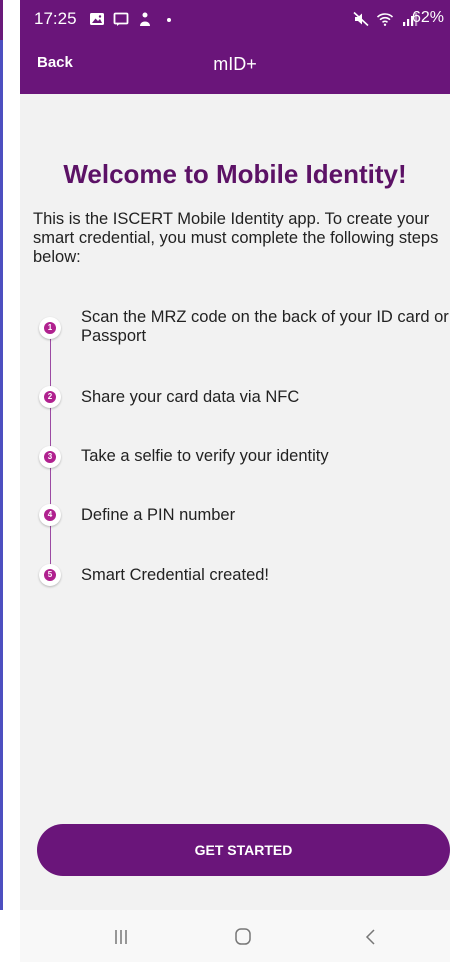 Image resolution: width=450 pixels, height=962 pixels. What do you see at coordinates (235, 64) in the screenshot?
I see `app-title: mID+` at bounding box center [235, 64].